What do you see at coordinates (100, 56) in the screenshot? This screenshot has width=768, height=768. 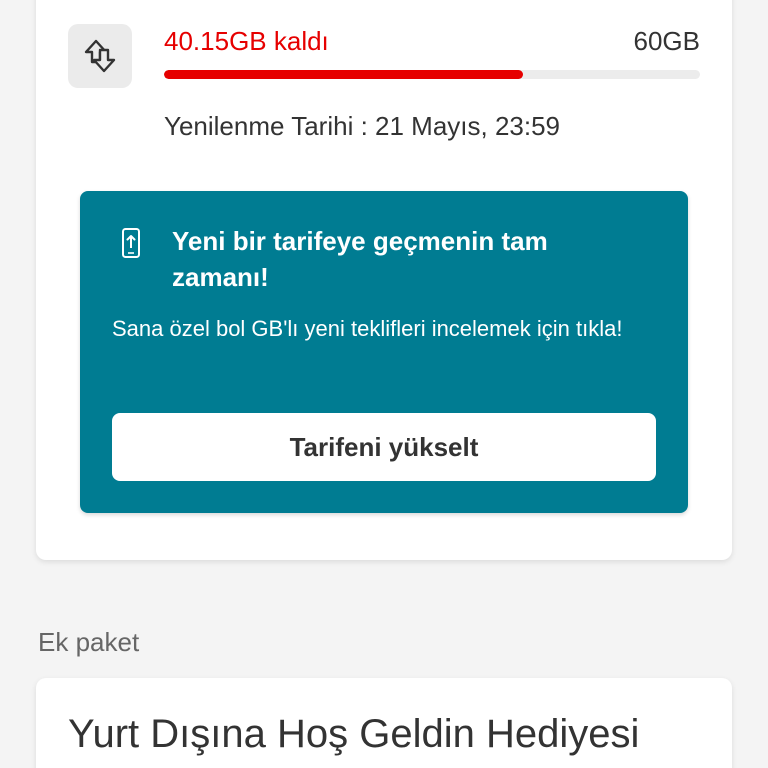 I see `data-transfer-arrows-icon` at bounding box center [100, 56].